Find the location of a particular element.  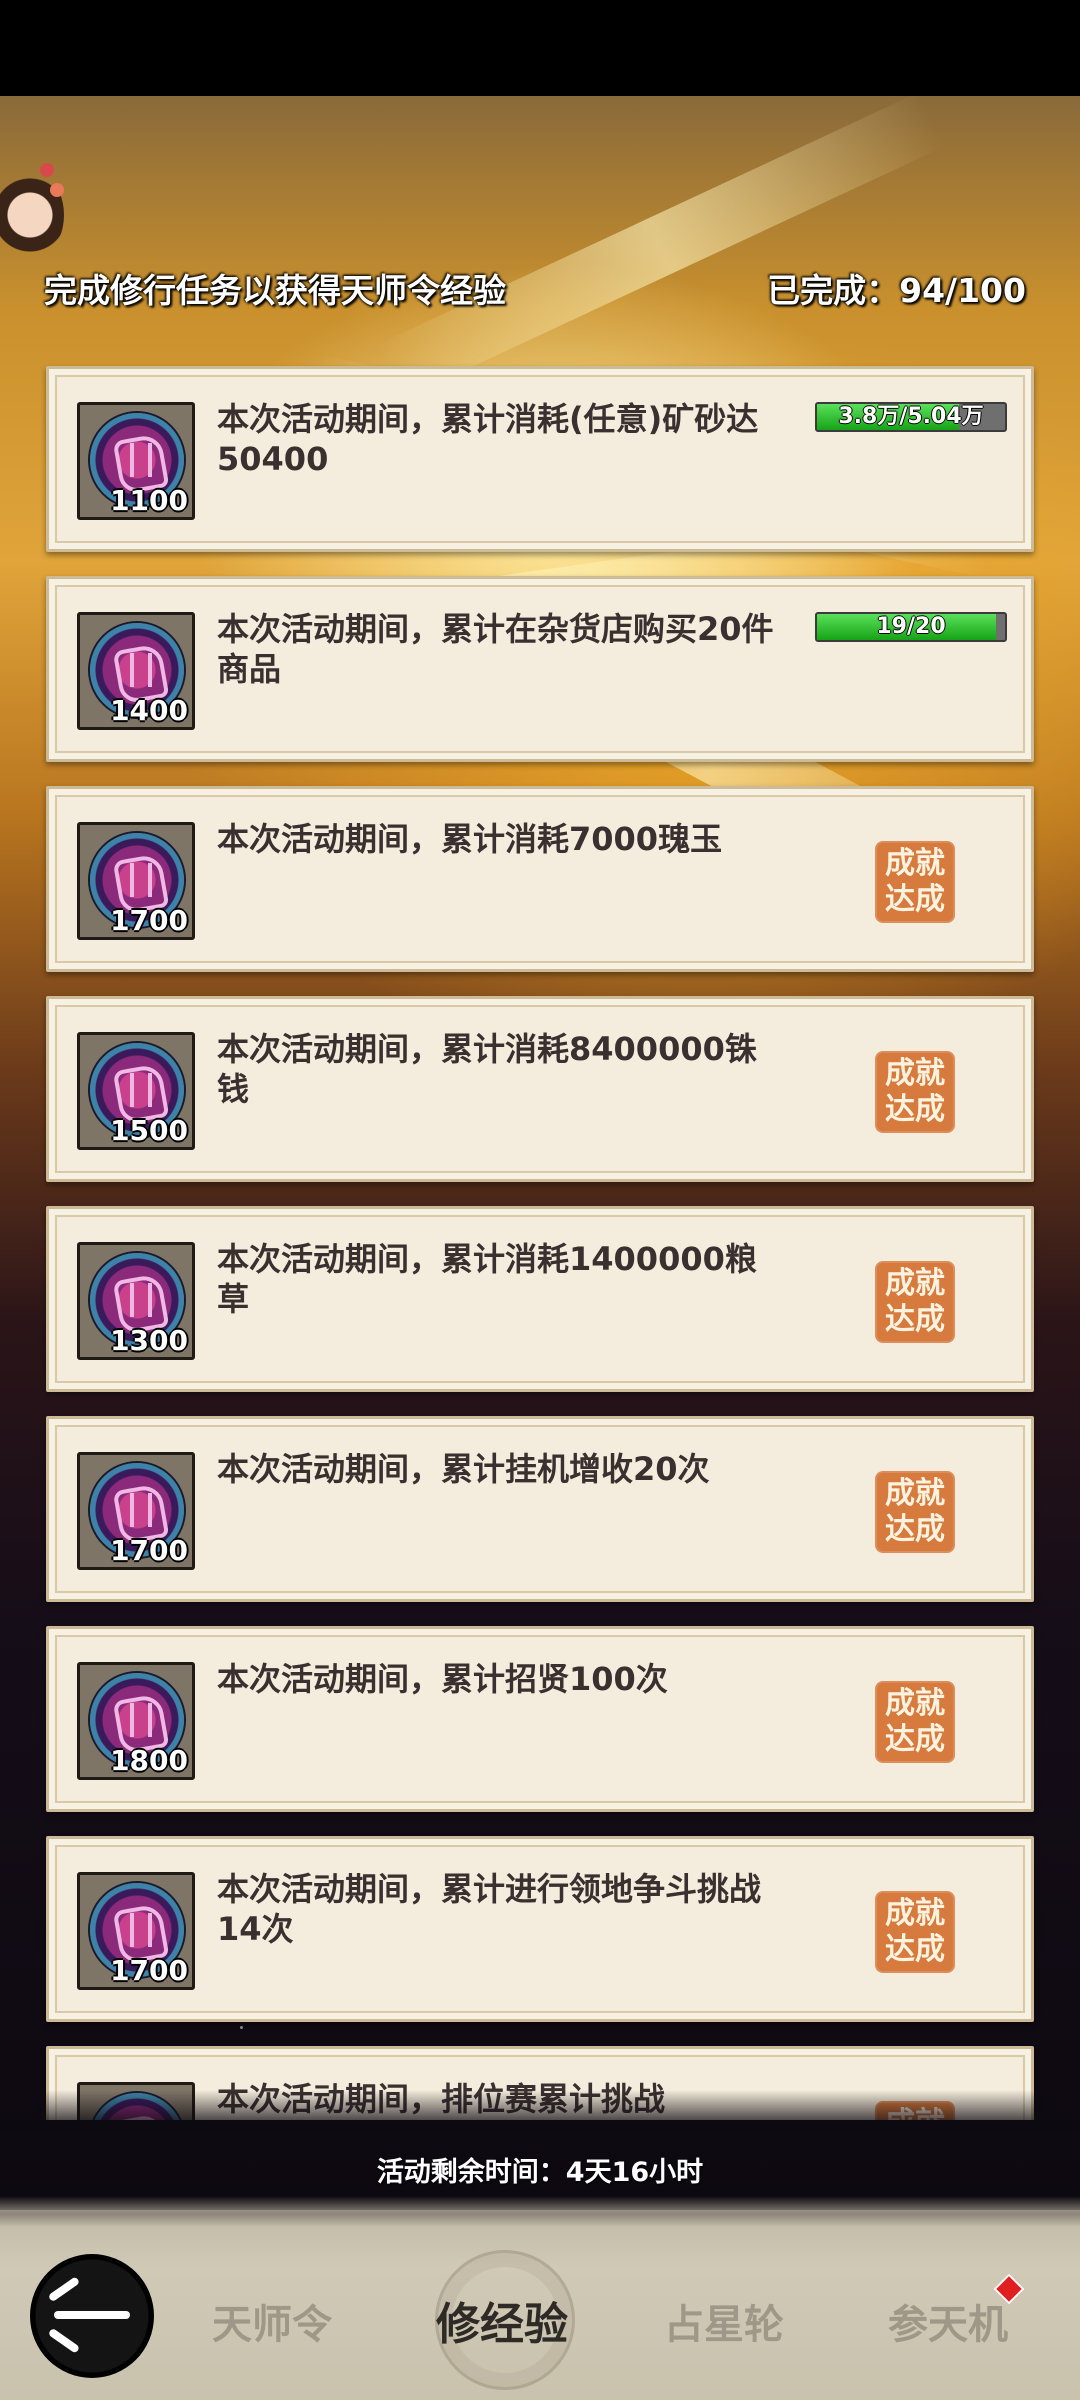

reward-item: 1100 is located at coordinates (136, 461).